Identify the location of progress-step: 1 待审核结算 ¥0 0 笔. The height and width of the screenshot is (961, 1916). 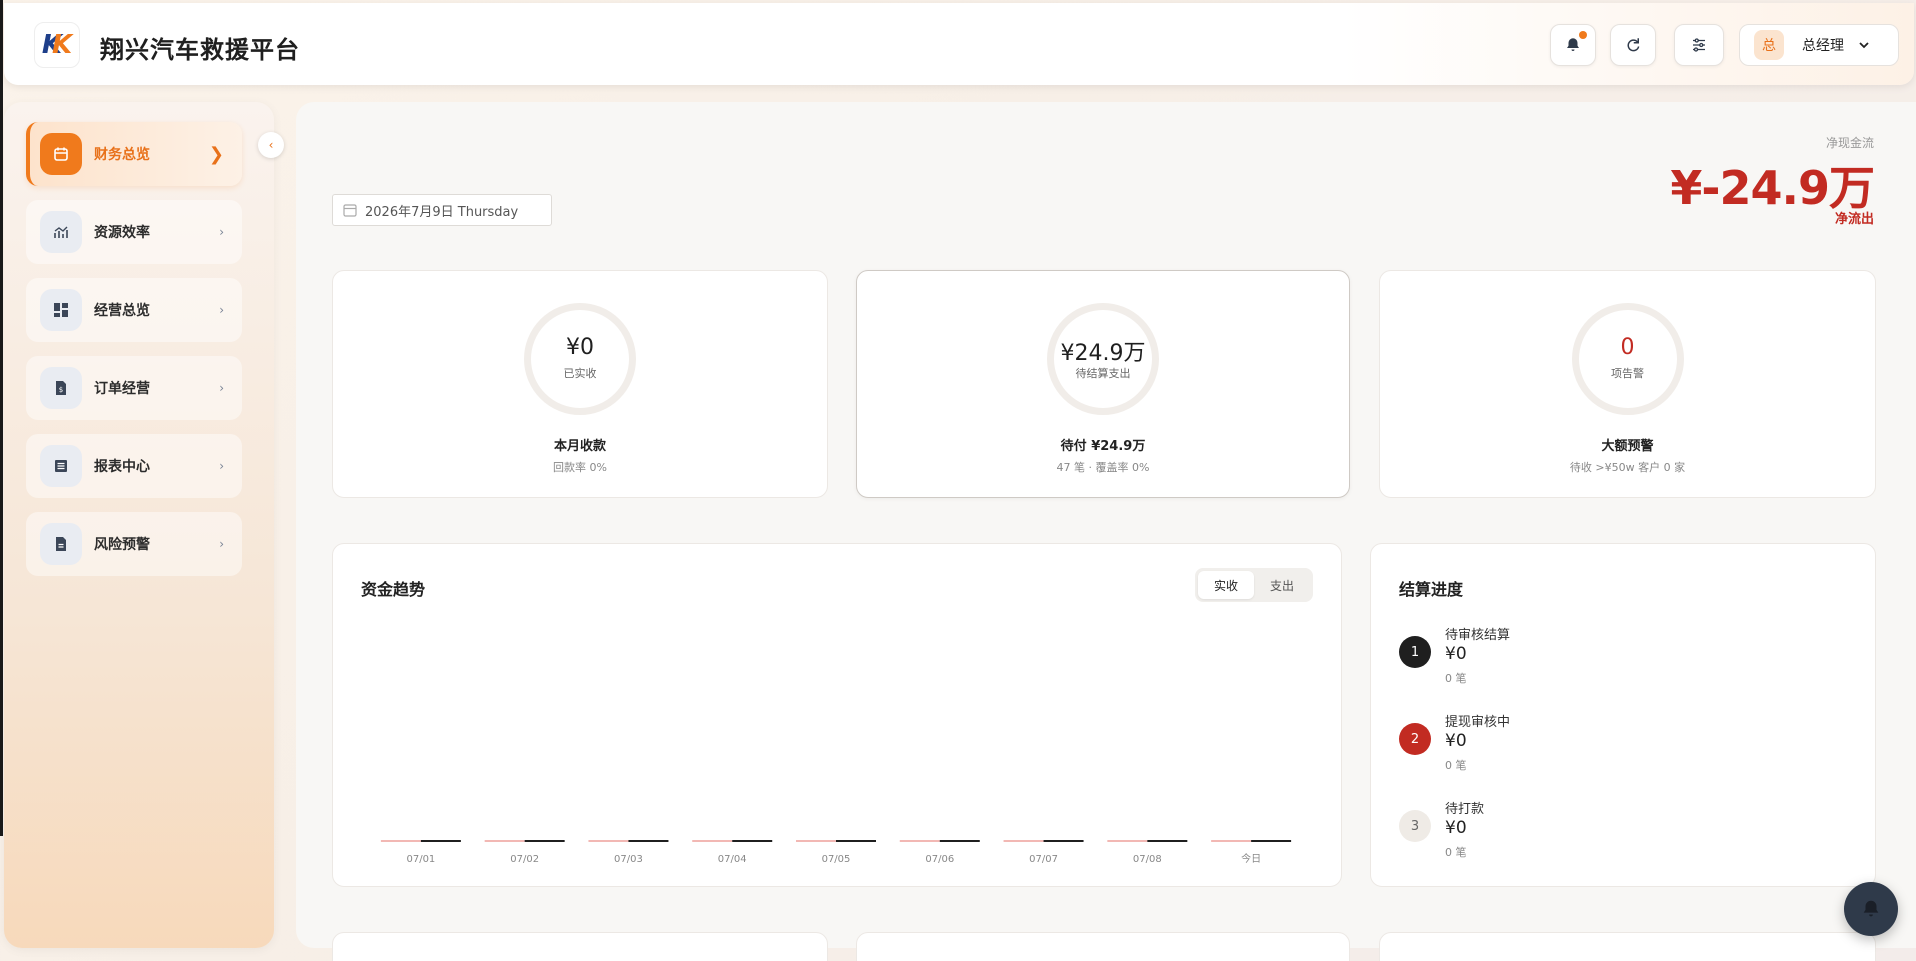
(1599, 656).